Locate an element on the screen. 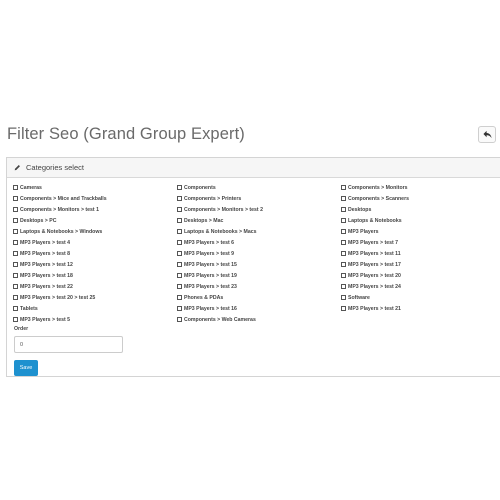  category-item: MP3 Players > test 11 is located at coordinates (420, 253).